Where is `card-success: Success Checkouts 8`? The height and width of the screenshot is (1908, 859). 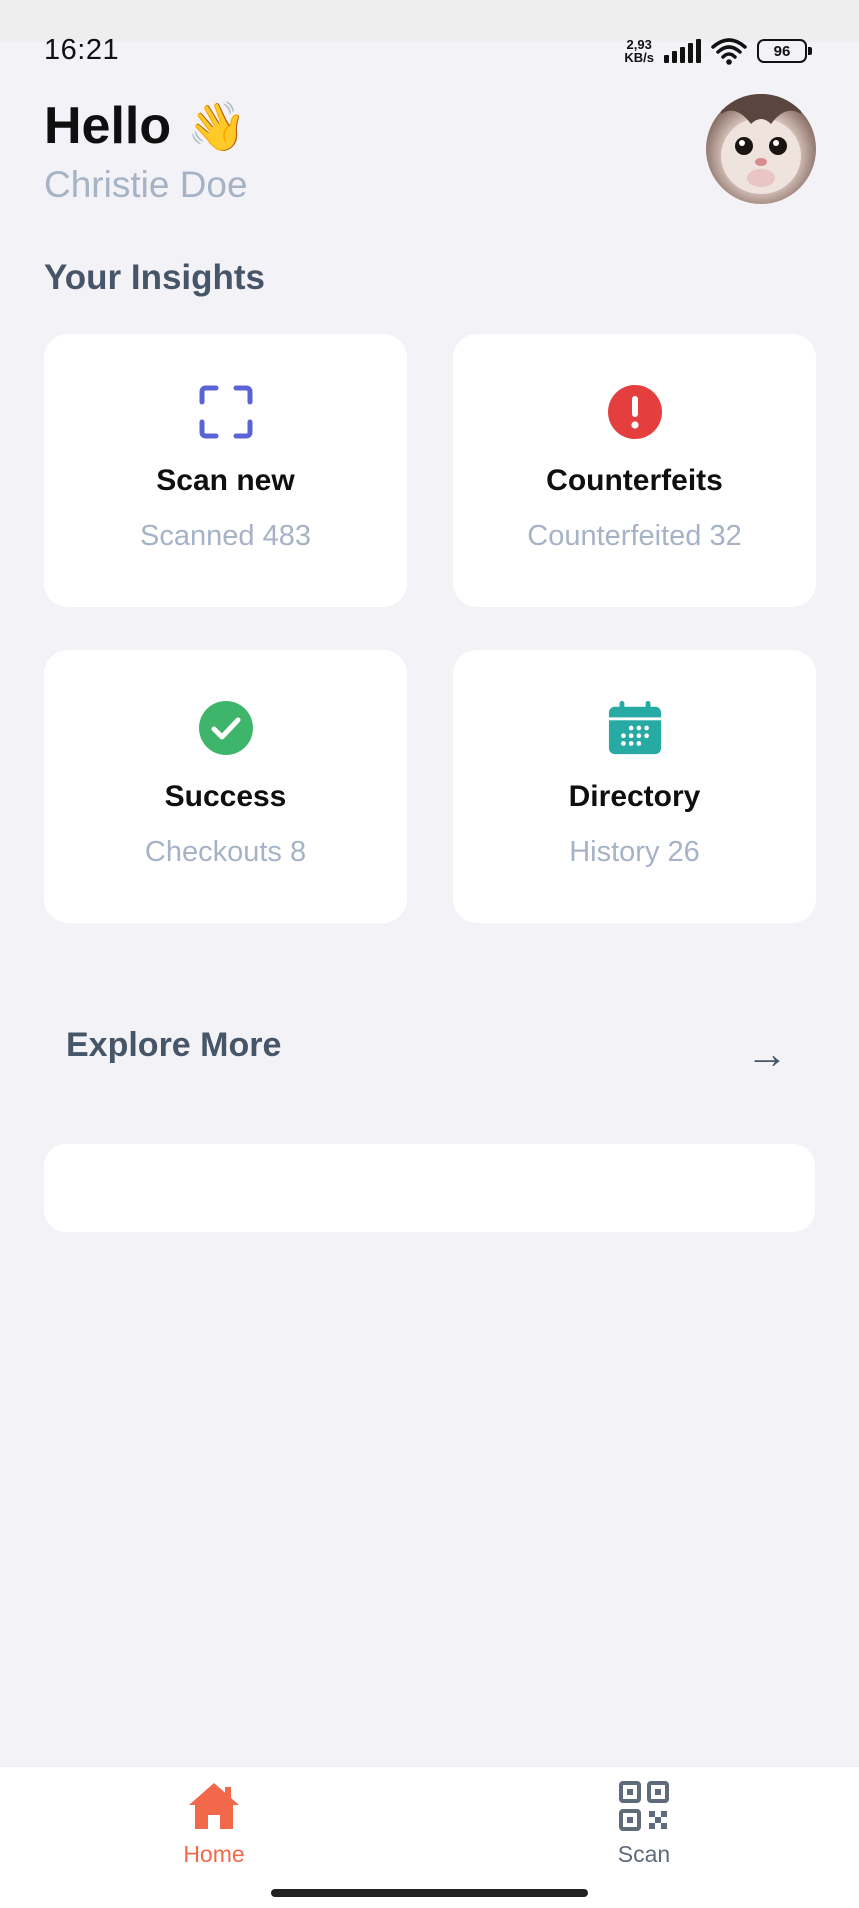
card-success: Success Checkouts 8 is located at coordinates (225, 786).